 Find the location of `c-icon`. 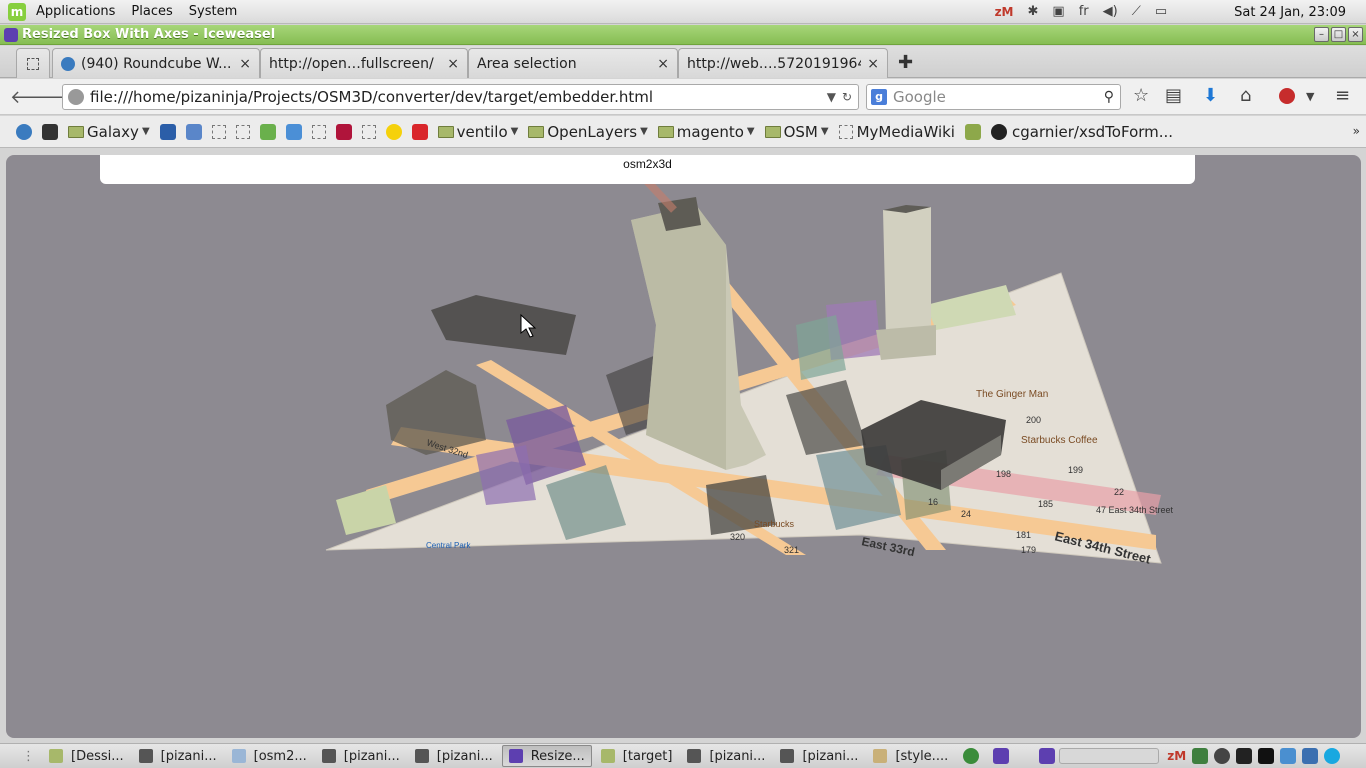

c-icon is located at coordinates (419, 131).